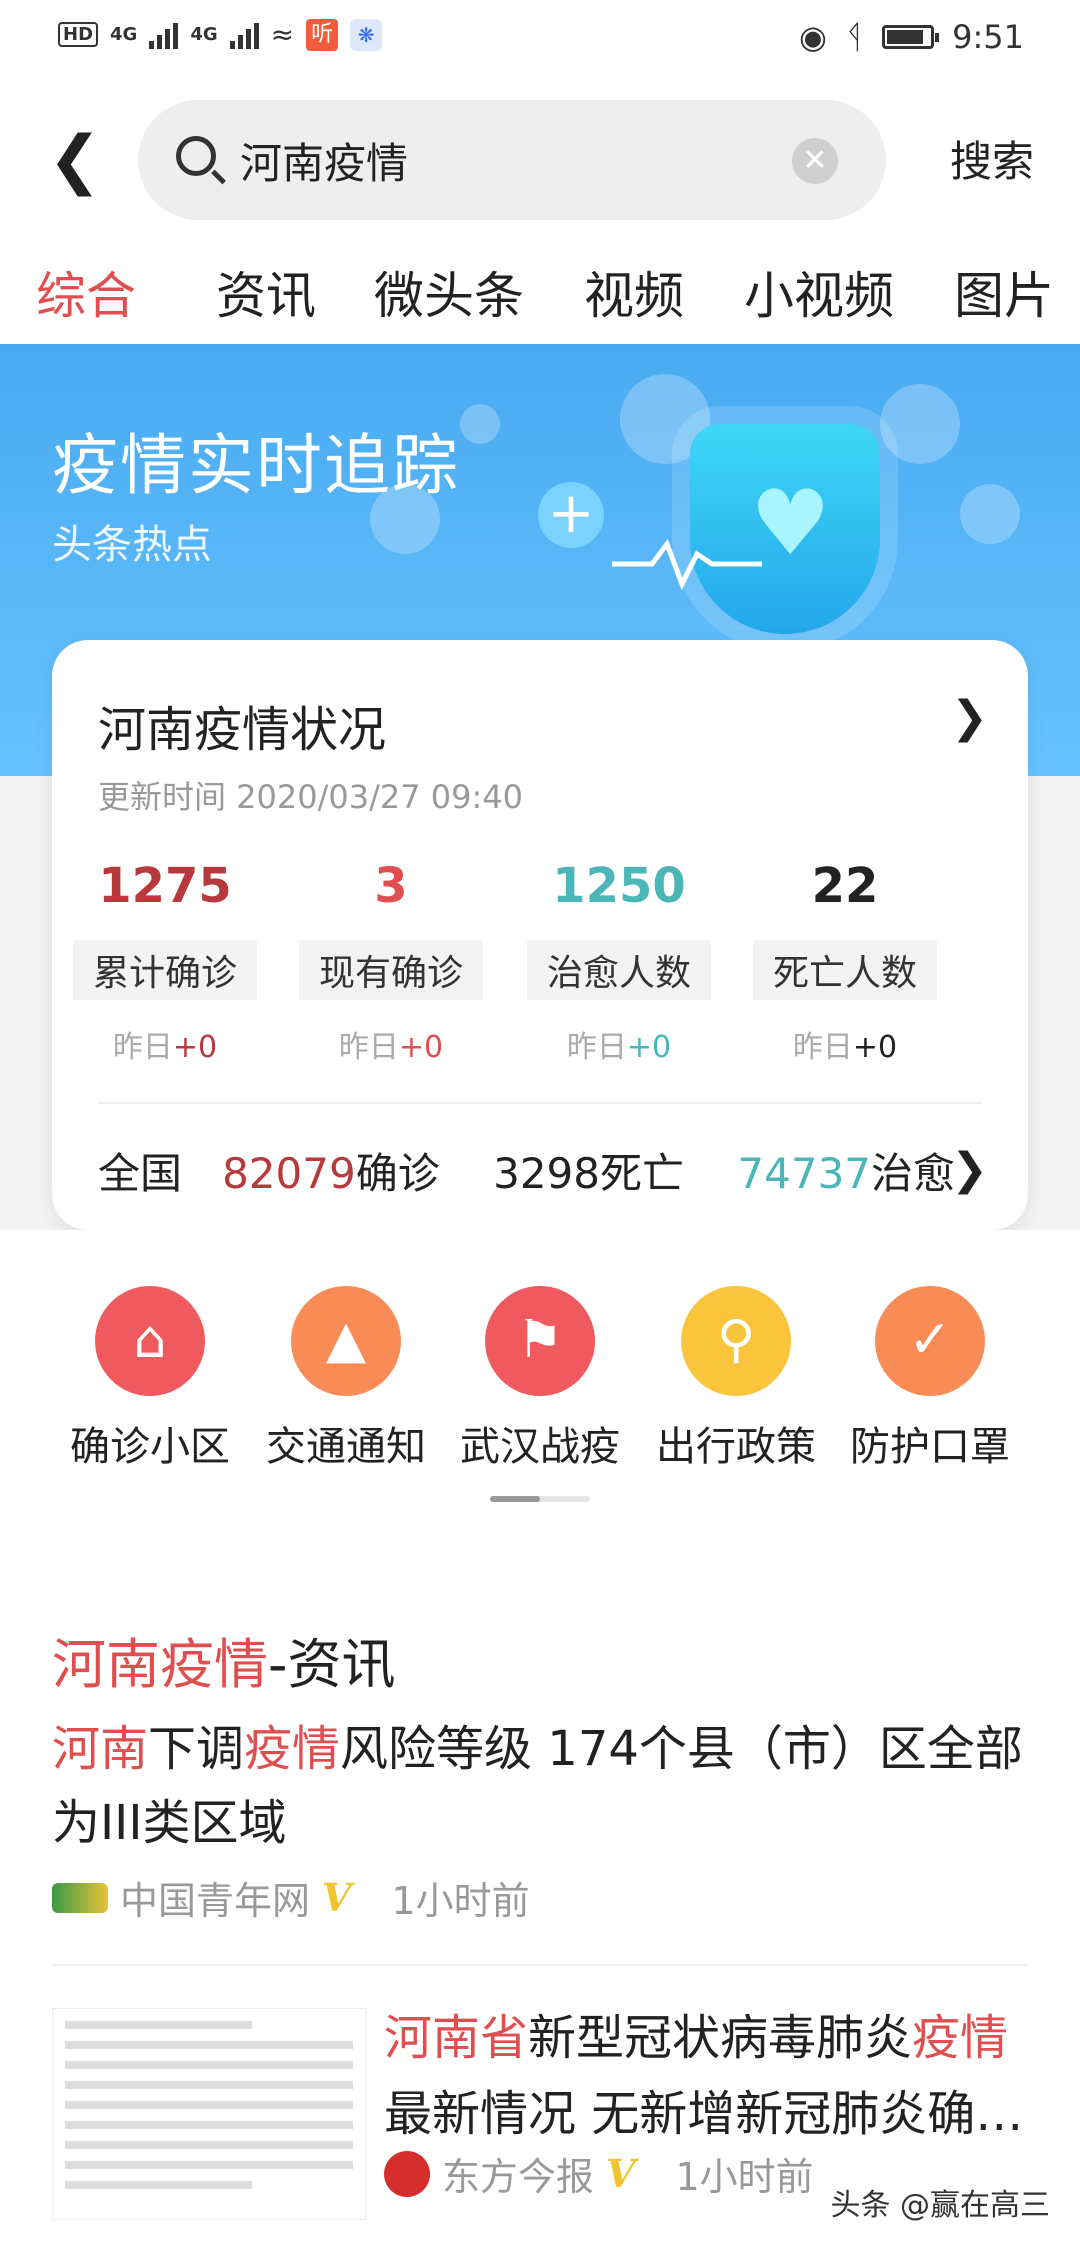 Image resolution: width=1080 pixels, height=2244 pixels. I want to click on flag-icon: ⚑, so click(540, 1341).